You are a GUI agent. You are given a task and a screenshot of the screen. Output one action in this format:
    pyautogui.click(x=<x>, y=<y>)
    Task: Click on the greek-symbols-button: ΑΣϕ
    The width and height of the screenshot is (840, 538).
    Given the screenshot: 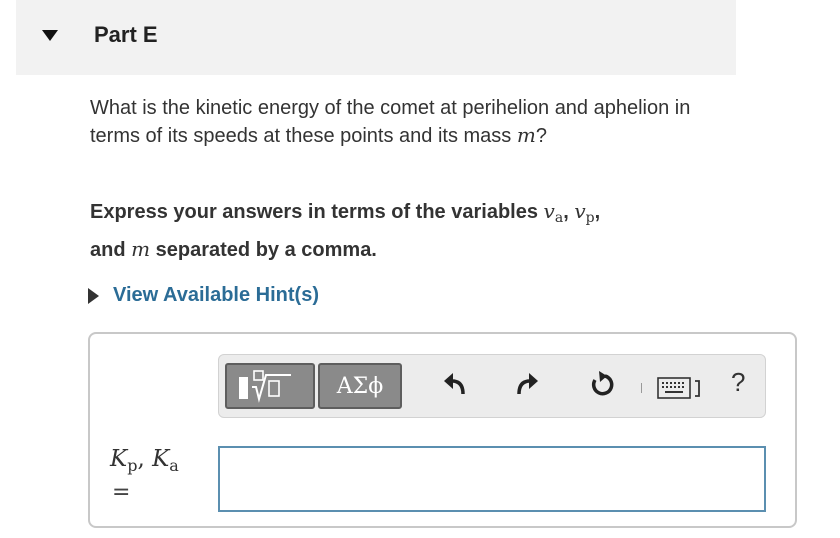 What is the action you would take?
    pyautogui.click(x=360, y=386)
    